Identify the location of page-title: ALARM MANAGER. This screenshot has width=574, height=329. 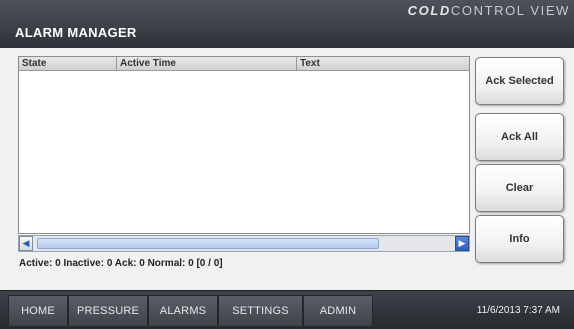
(76, 32).